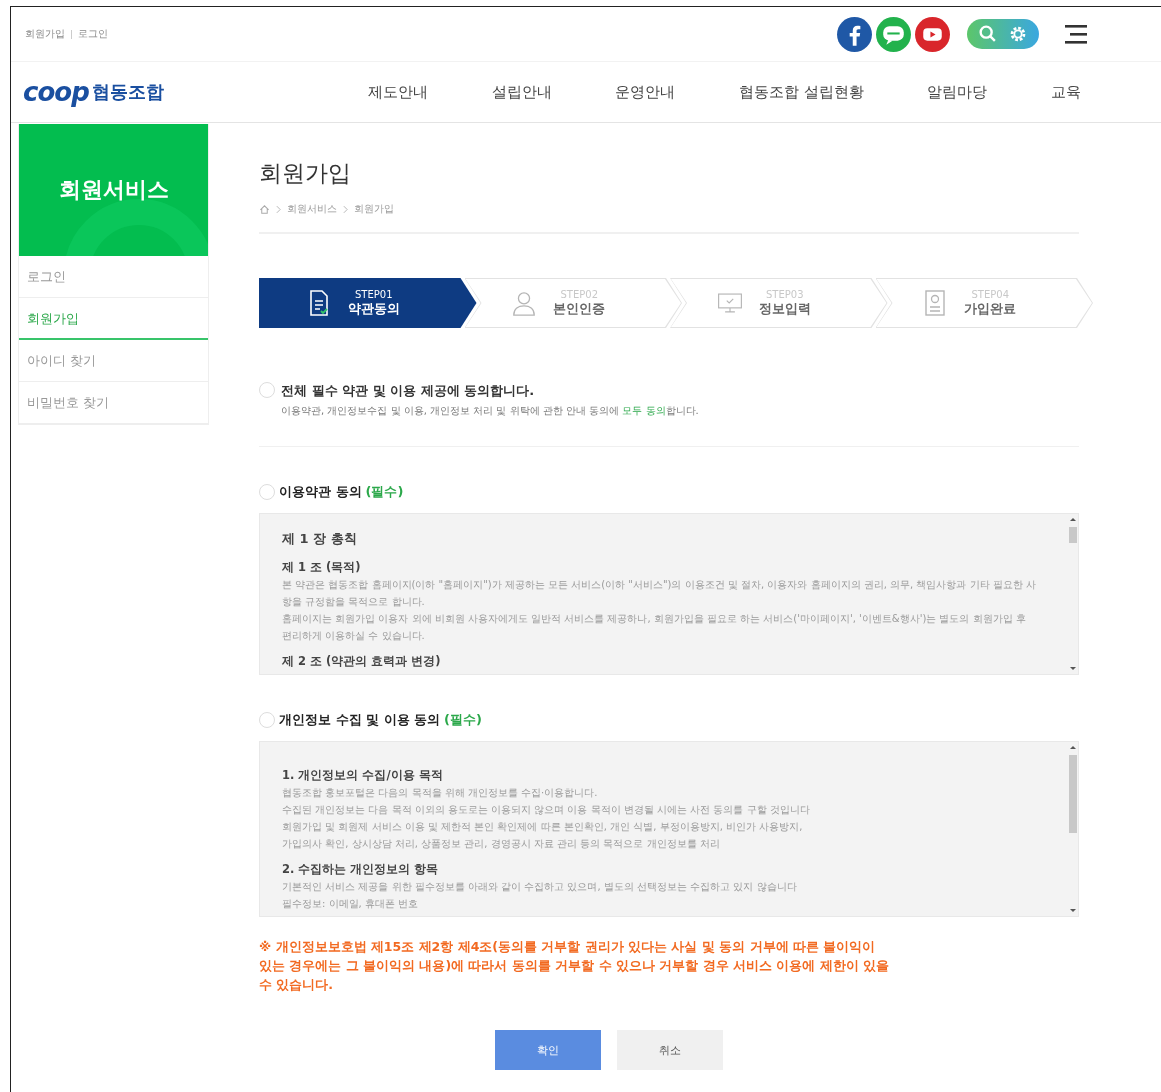  I want to click on sidebar-item: 비밀번호 찾기, so click(113, 403).